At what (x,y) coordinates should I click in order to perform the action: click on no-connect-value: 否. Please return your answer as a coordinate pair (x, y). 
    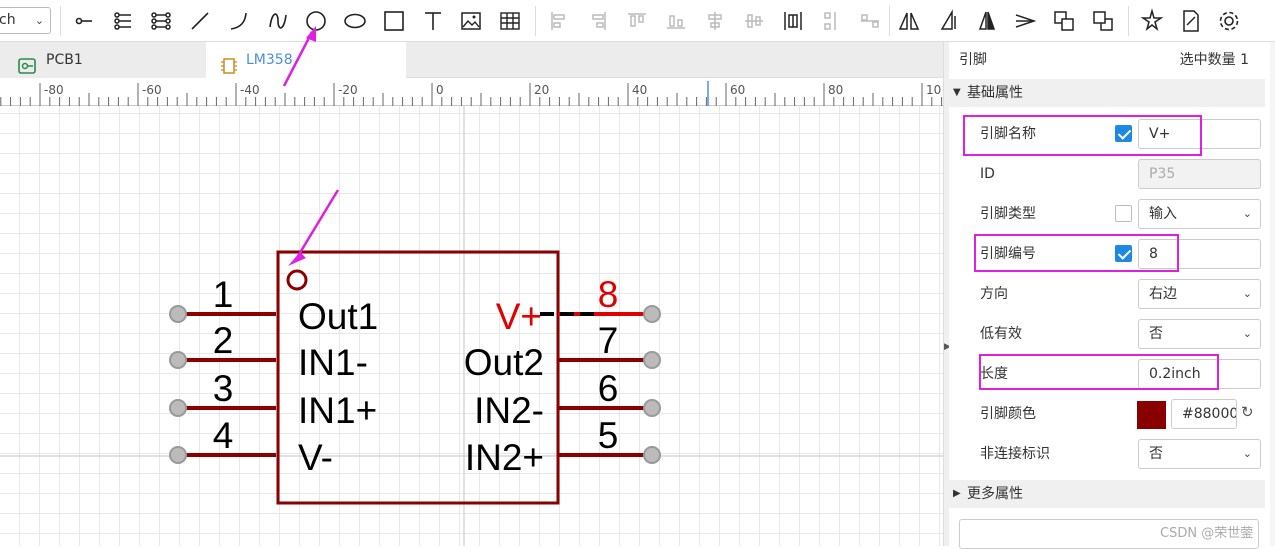
    Looking at the image, I should click on (1156, 454).